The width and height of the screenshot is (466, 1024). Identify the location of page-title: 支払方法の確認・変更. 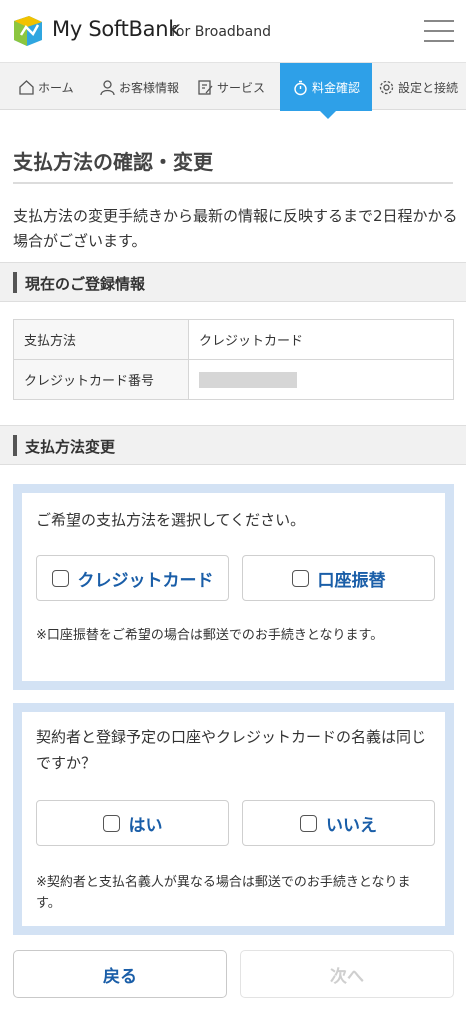
(113, 162).